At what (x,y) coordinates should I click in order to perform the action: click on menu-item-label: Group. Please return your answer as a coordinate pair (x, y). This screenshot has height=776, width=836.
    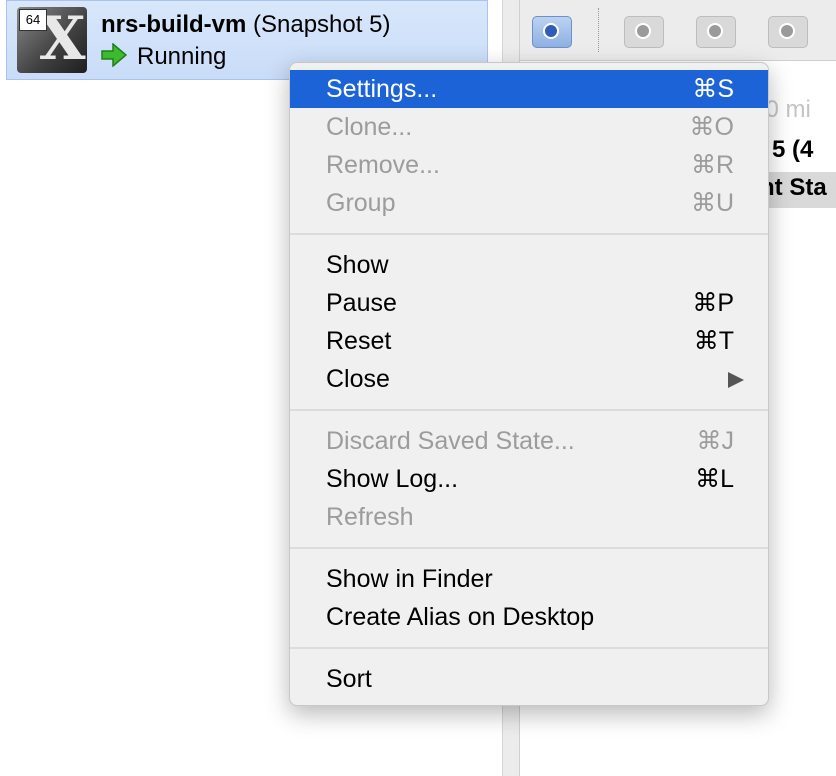
    Looking at the image, I should click on (361, 203).